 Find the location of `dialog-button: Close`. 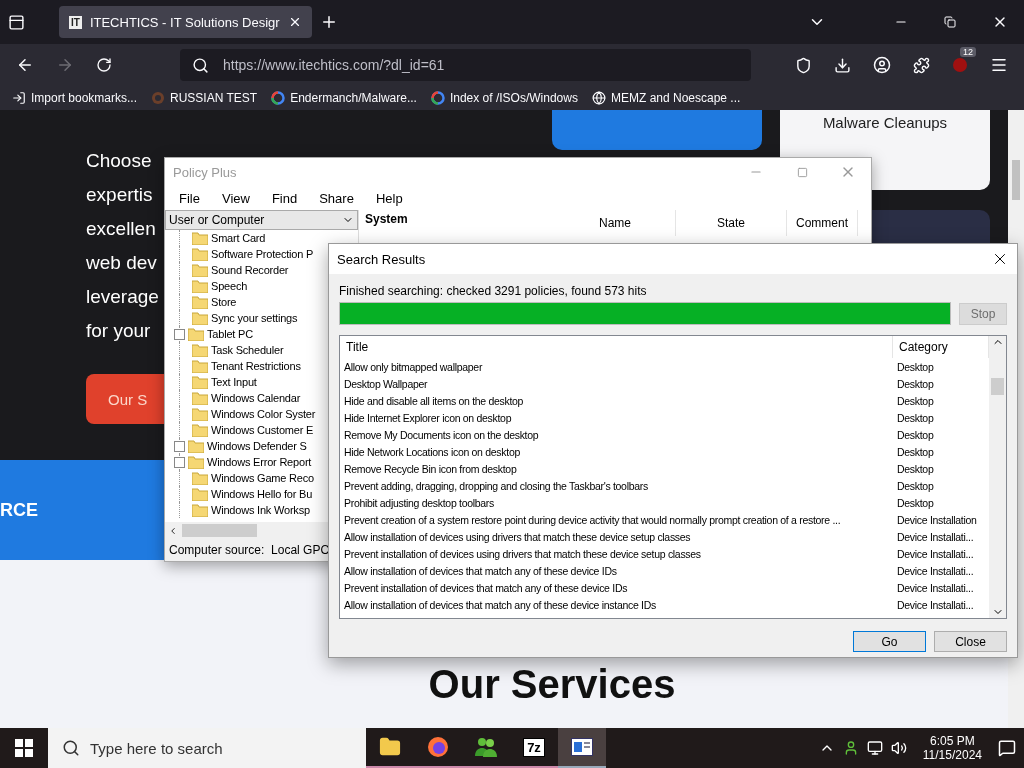

dialog-button: Close is located at coordinates (970, 641).